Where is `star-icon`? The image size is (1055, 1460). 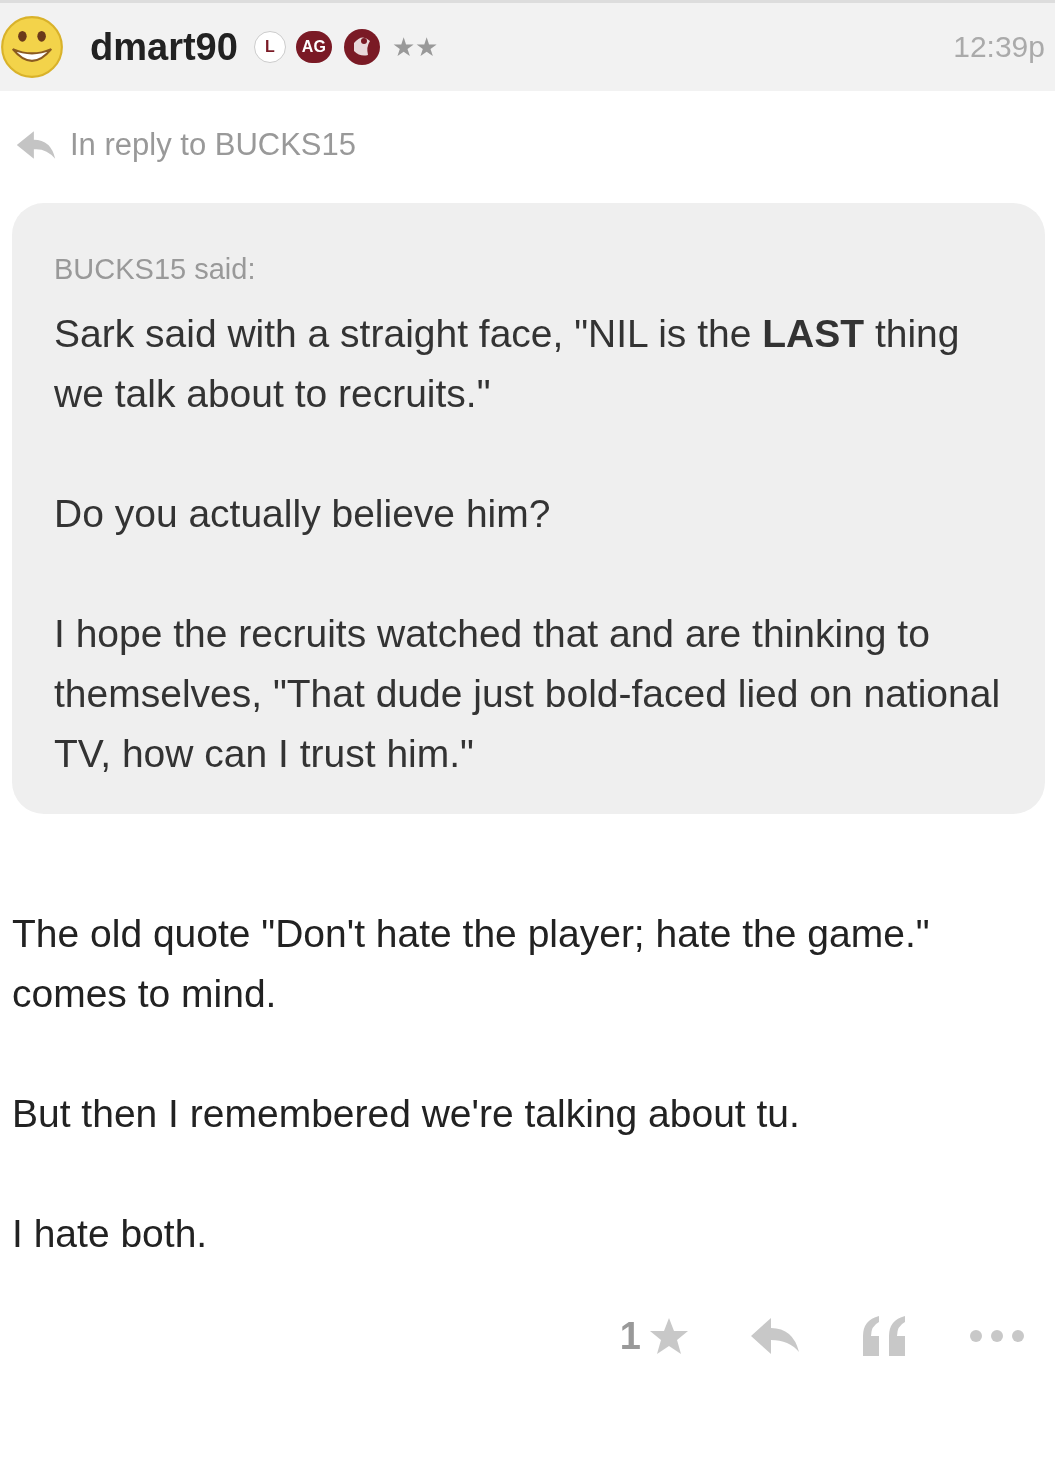
star-icon is located at coordinates (669, 1336).